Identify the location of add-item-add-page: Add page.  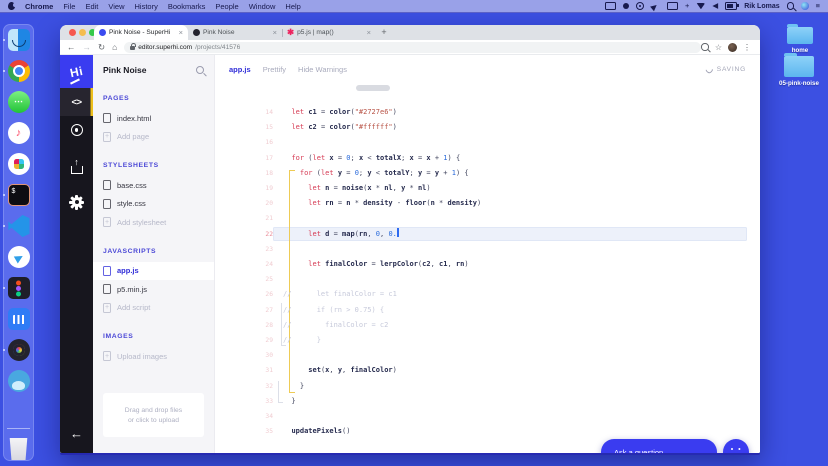
(153, 137).